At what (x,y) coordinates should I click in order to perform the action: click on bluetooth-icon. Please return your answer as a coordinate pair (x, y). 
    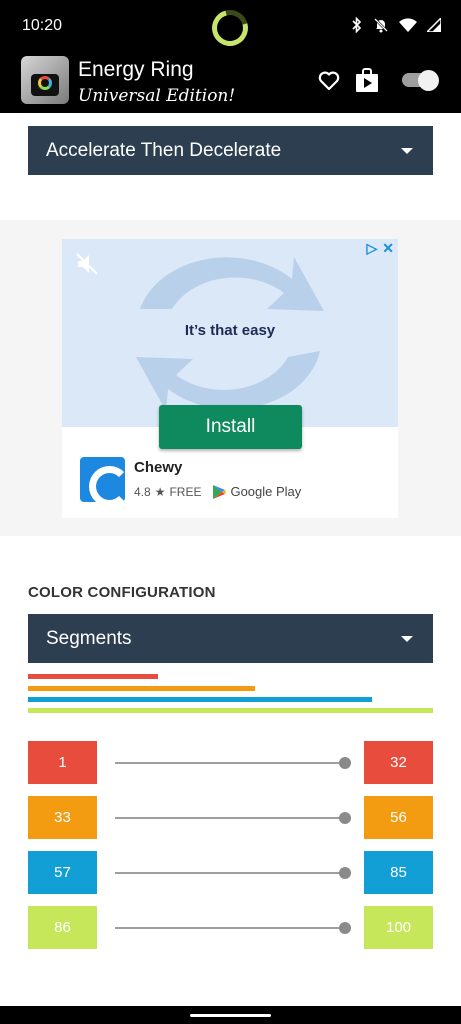
    Looking at the image, I should click on (357, 26).